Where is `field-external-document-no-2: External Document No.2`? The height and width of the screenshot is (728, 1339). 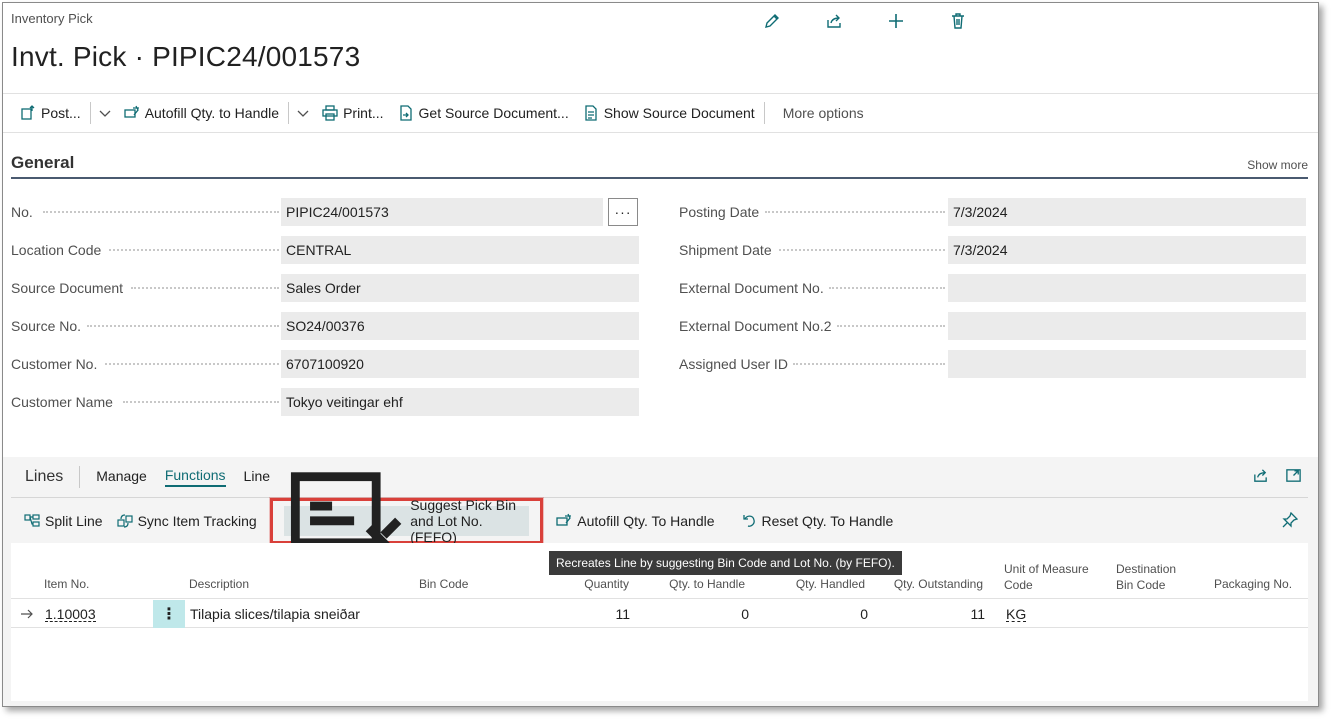 field-external-document-no-2: External Document No.2 is located at coordinates (994, 326).